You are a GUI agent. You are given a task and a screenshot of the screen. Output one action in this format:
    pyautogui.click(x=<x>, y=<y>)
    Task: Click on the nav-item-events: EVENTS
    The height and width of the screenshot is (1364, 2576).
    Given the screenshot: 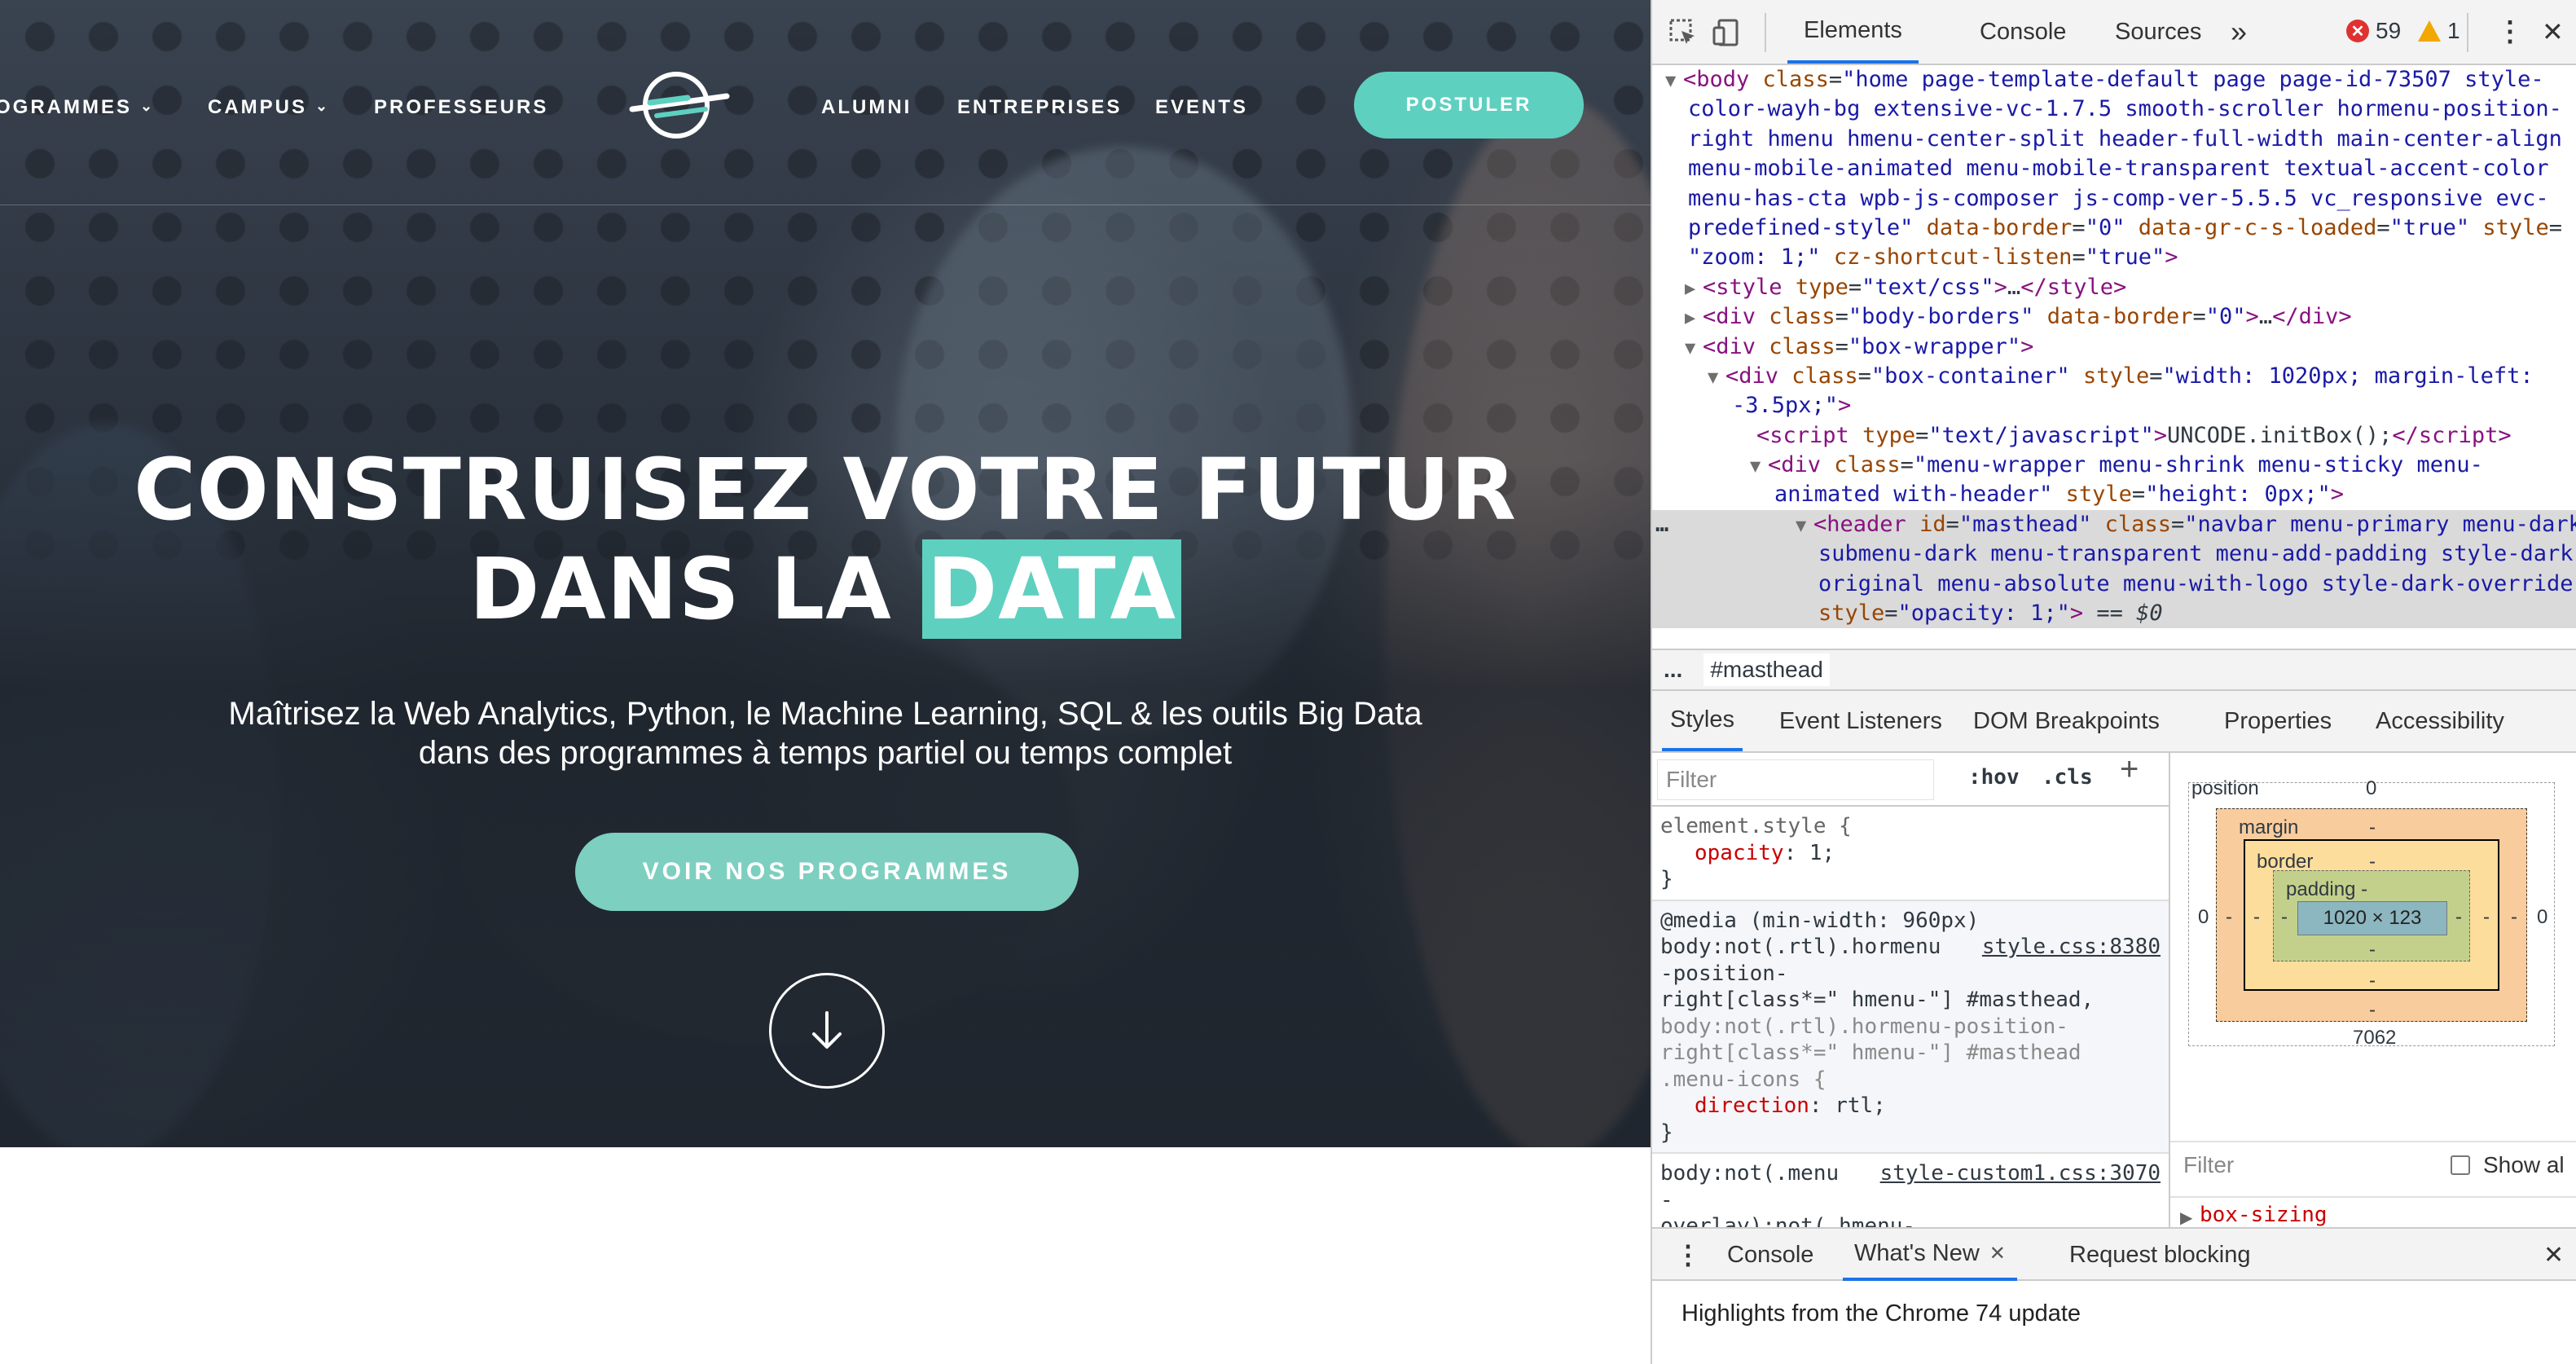 What is the action you would take?
    pyautogui.click(x=1201, y=107)
    